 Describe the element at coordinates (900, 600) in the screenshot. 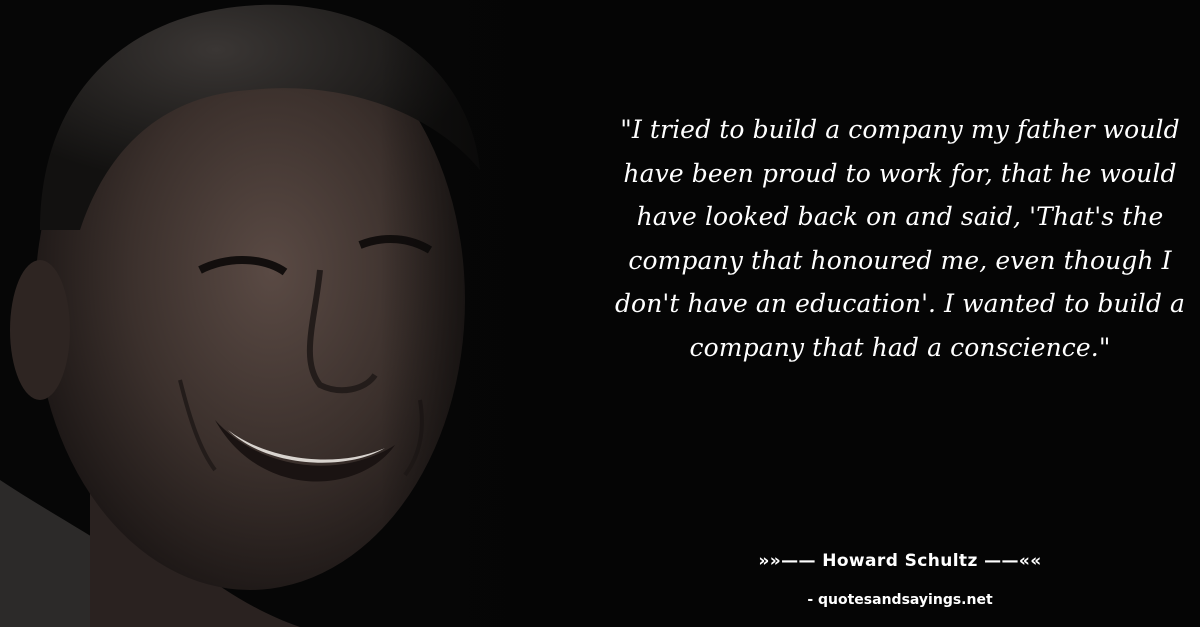

I see `quote-source-site: - quotesandsayings.net` at that location.